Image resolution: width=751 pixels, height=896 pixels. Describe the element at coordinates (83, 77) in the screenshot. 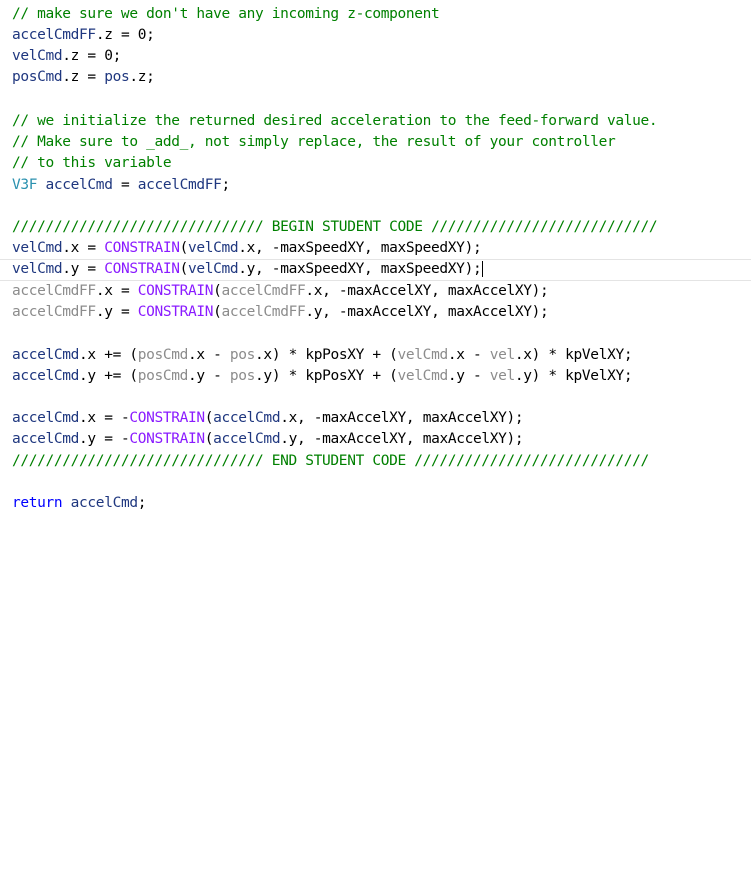

I see `code-line-poscmd-z: posCmd.z = pos.z;` at that location.